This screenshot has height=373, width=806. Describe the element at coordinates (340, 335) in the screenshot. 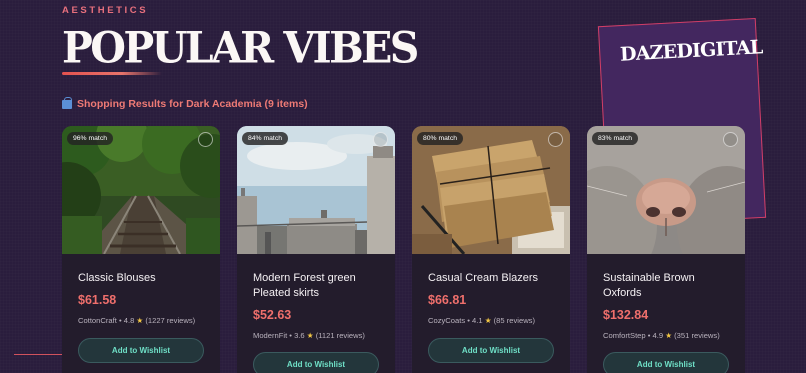

I see `review-count: (1121 reviews)` at that location.